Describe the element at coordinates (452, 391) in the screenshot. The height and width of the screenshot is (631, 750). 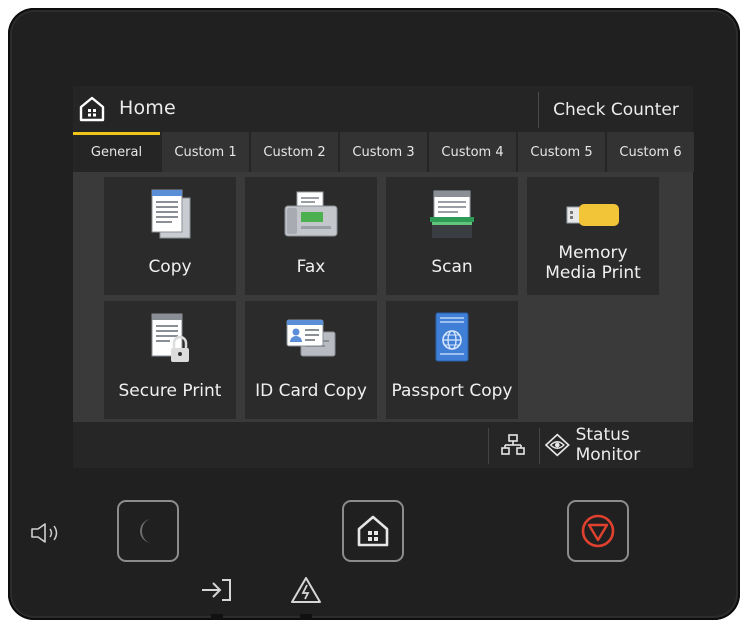
I see `tile-label: Passport Copy` at that location.